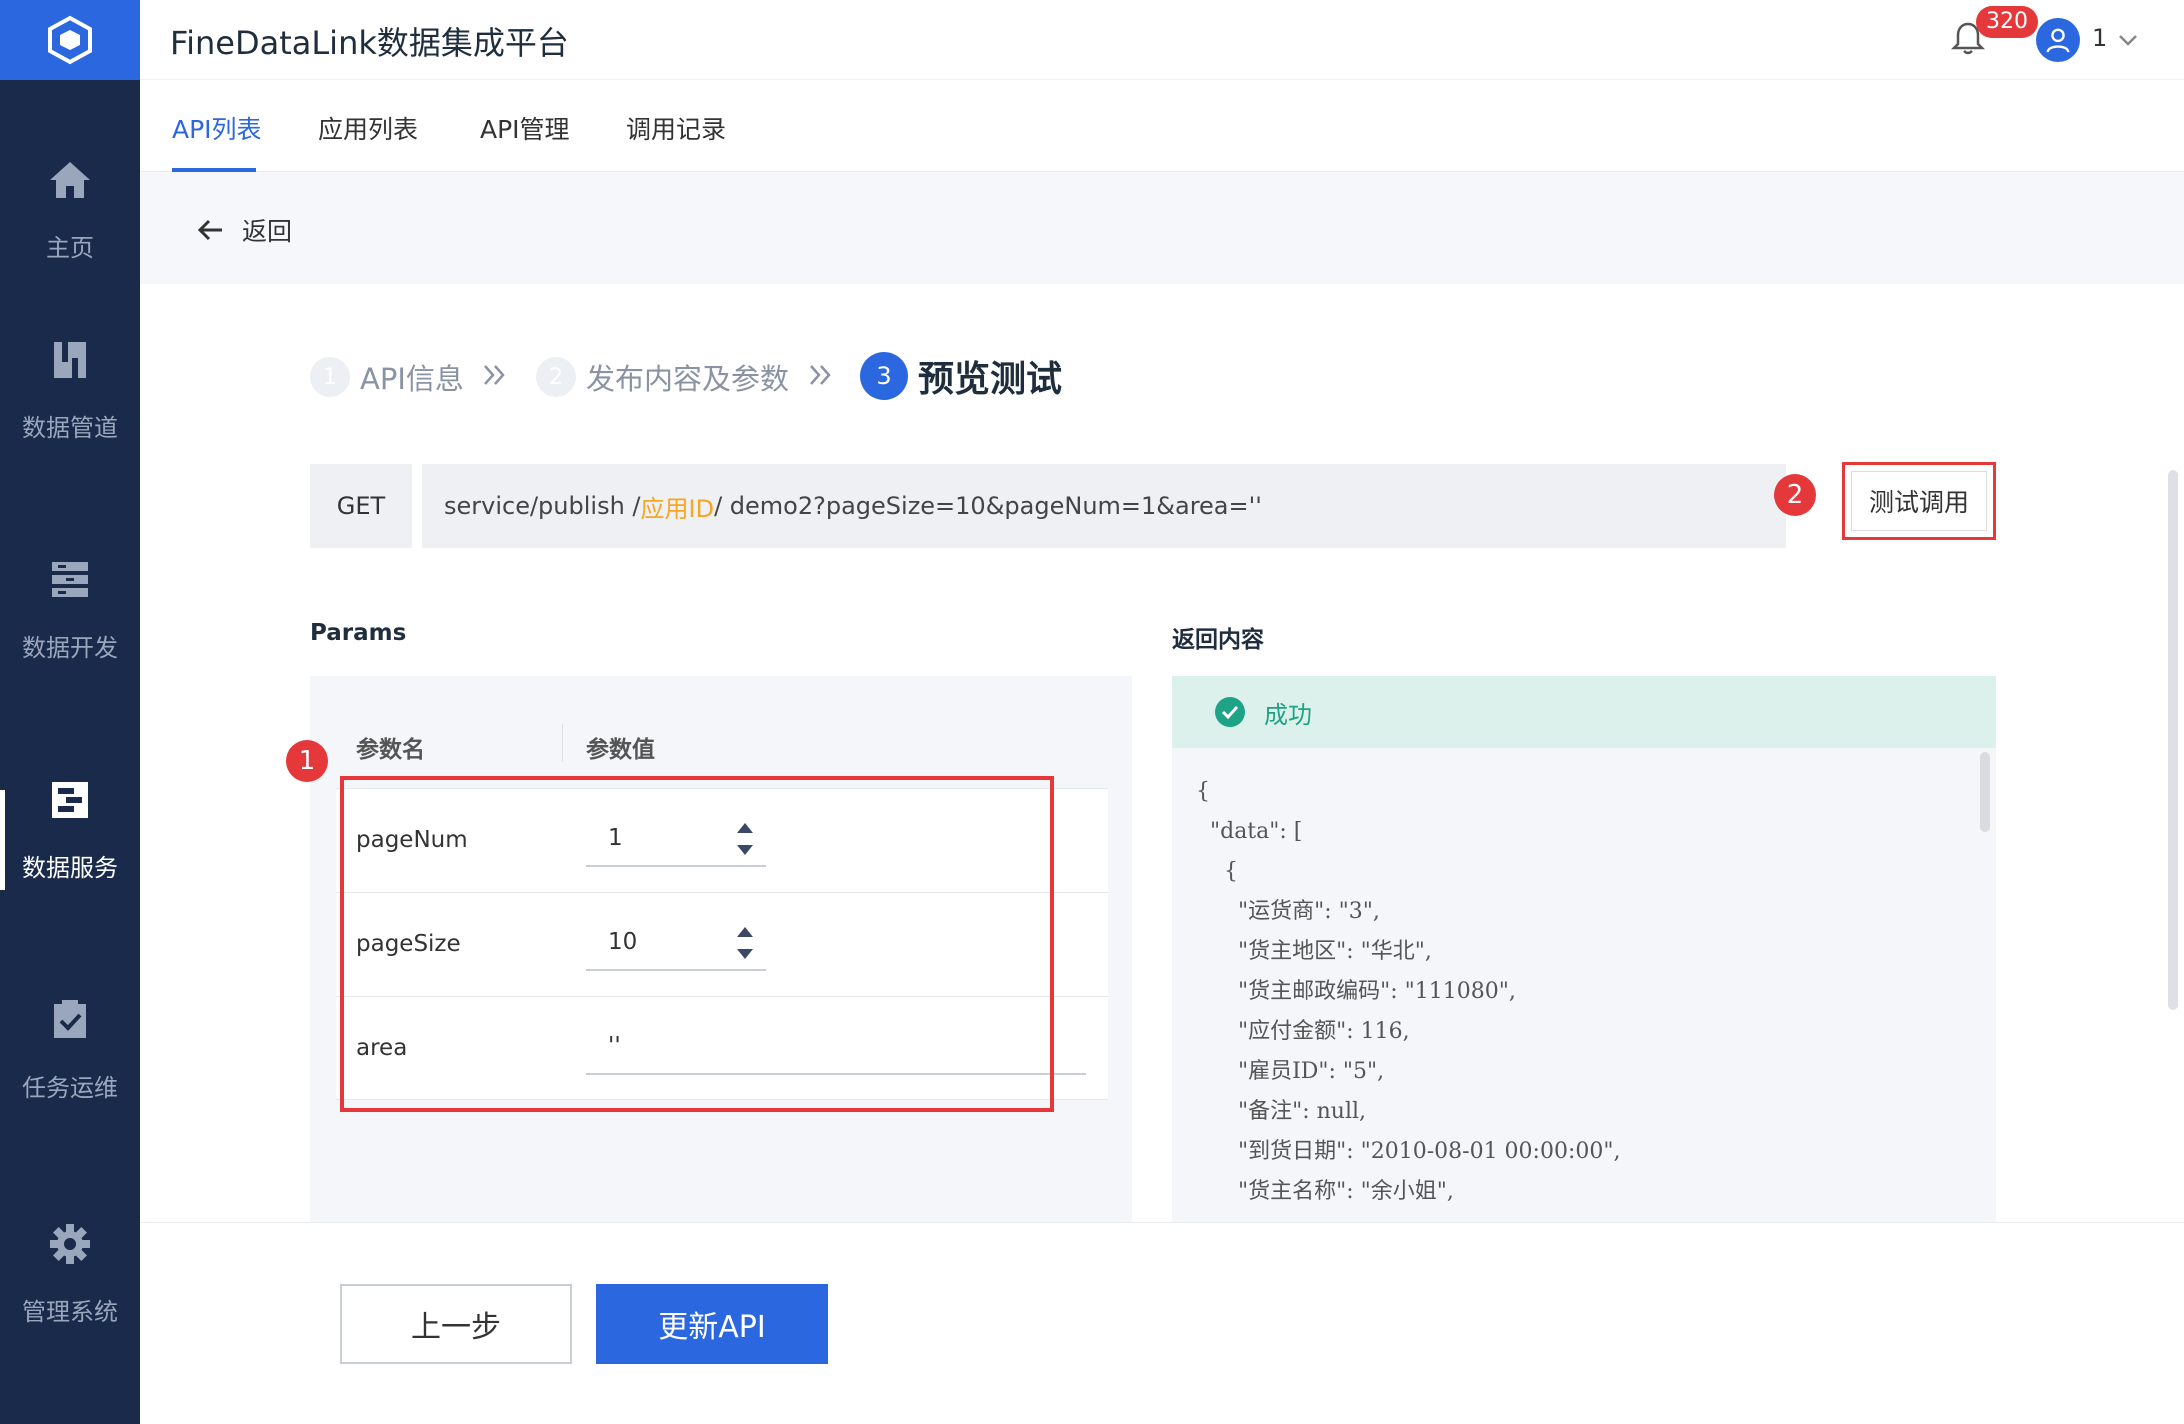  I want to click on tab-app-list: 应用列表, so click(368, 128).